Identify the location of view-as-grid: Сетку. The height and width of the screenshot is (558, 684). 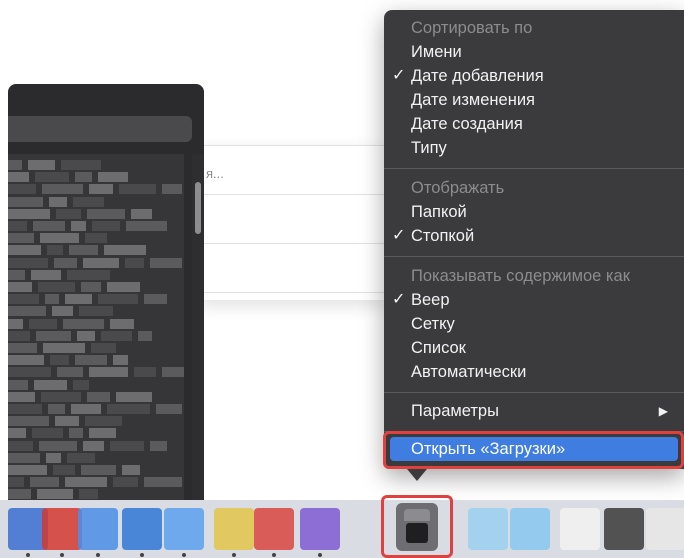
(534, 324).